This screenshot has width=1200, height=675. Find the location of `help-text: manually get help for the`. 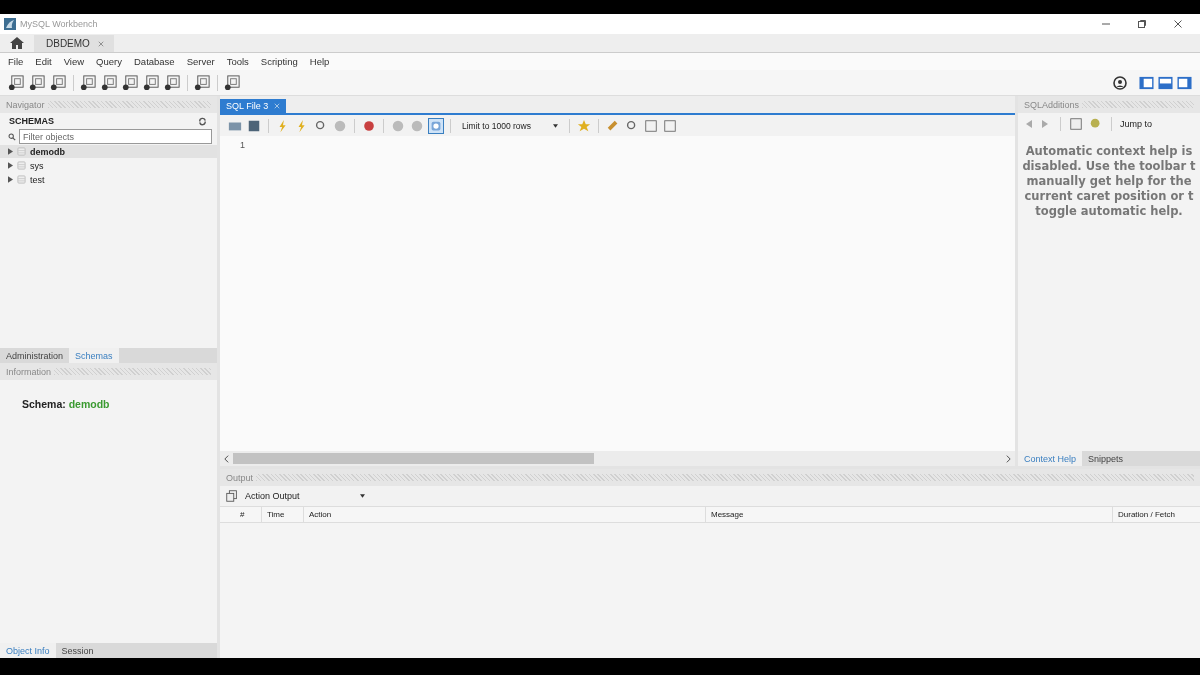

help-text: manually get help for the is located at coordinates (1109, 181).